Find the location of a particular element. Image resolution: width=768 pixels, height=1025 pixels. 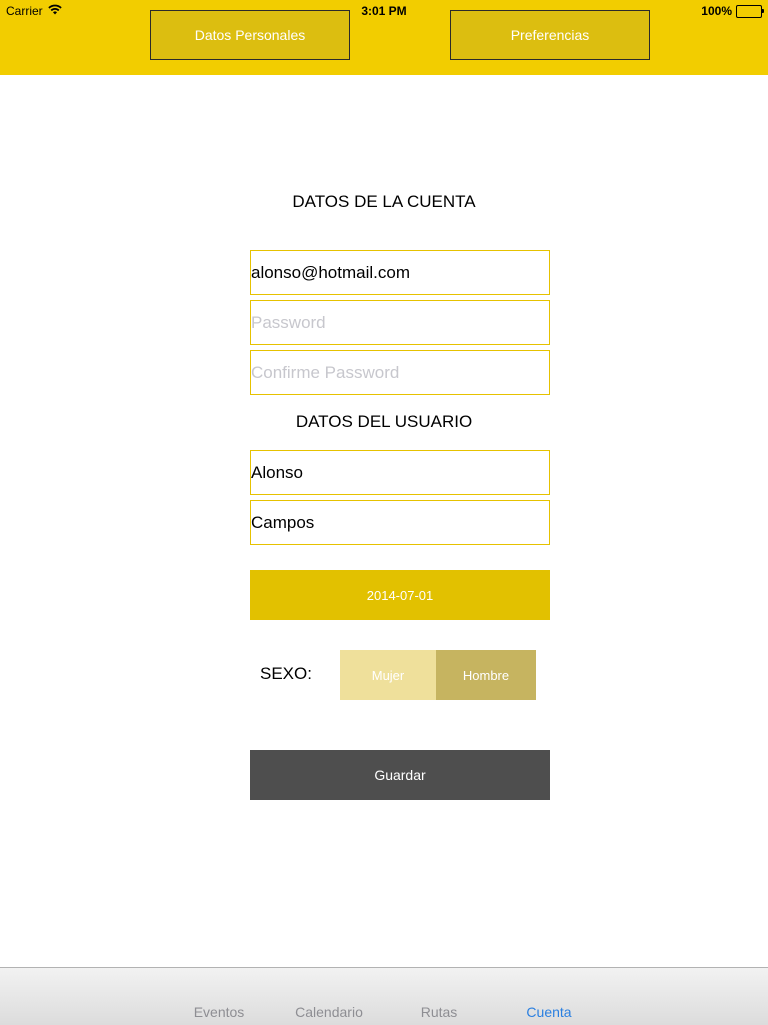

tab-calendario: Calendario is located at coordinates (329, 1012).